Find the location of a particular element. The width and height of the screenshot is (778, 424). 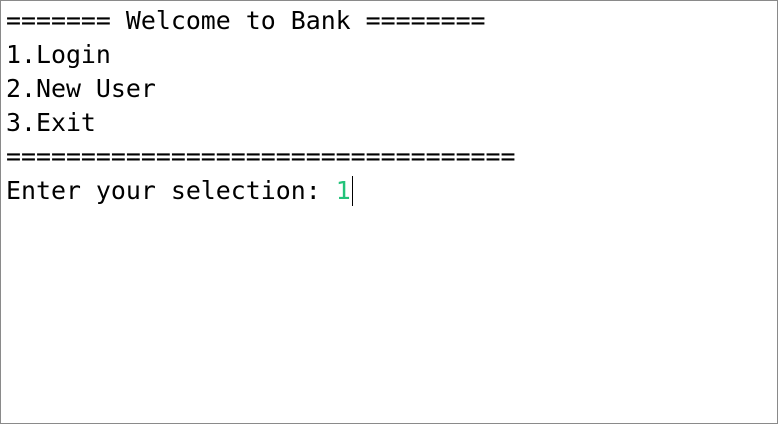

selection-prompt-line: Enter your selection: 1 is located at coordinates (261, 191).